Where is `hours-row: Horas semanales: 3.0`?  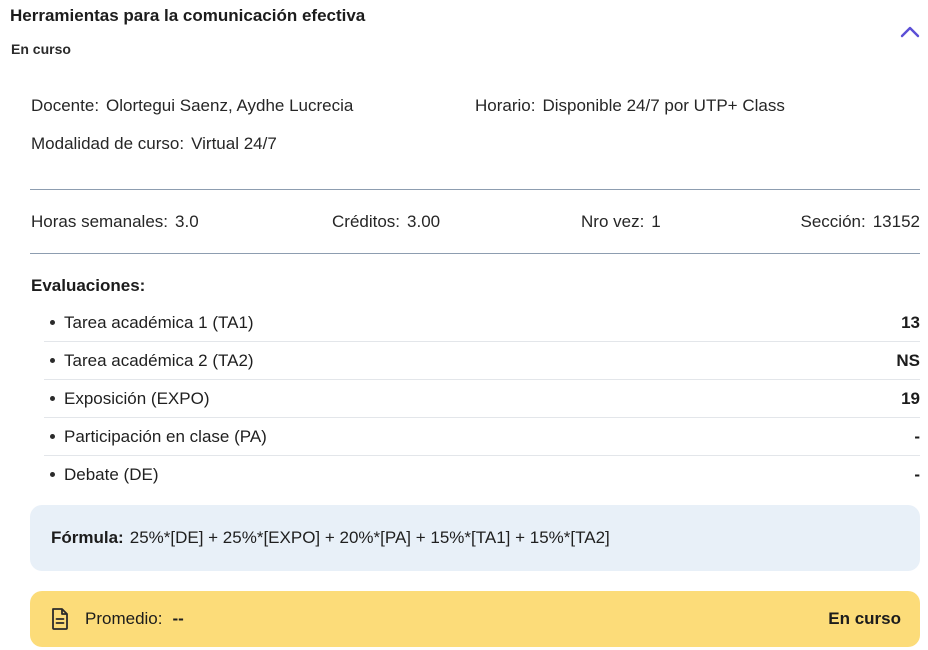 hours-row: Horas semanales: 3.0 is located at coordinates (115, 222).